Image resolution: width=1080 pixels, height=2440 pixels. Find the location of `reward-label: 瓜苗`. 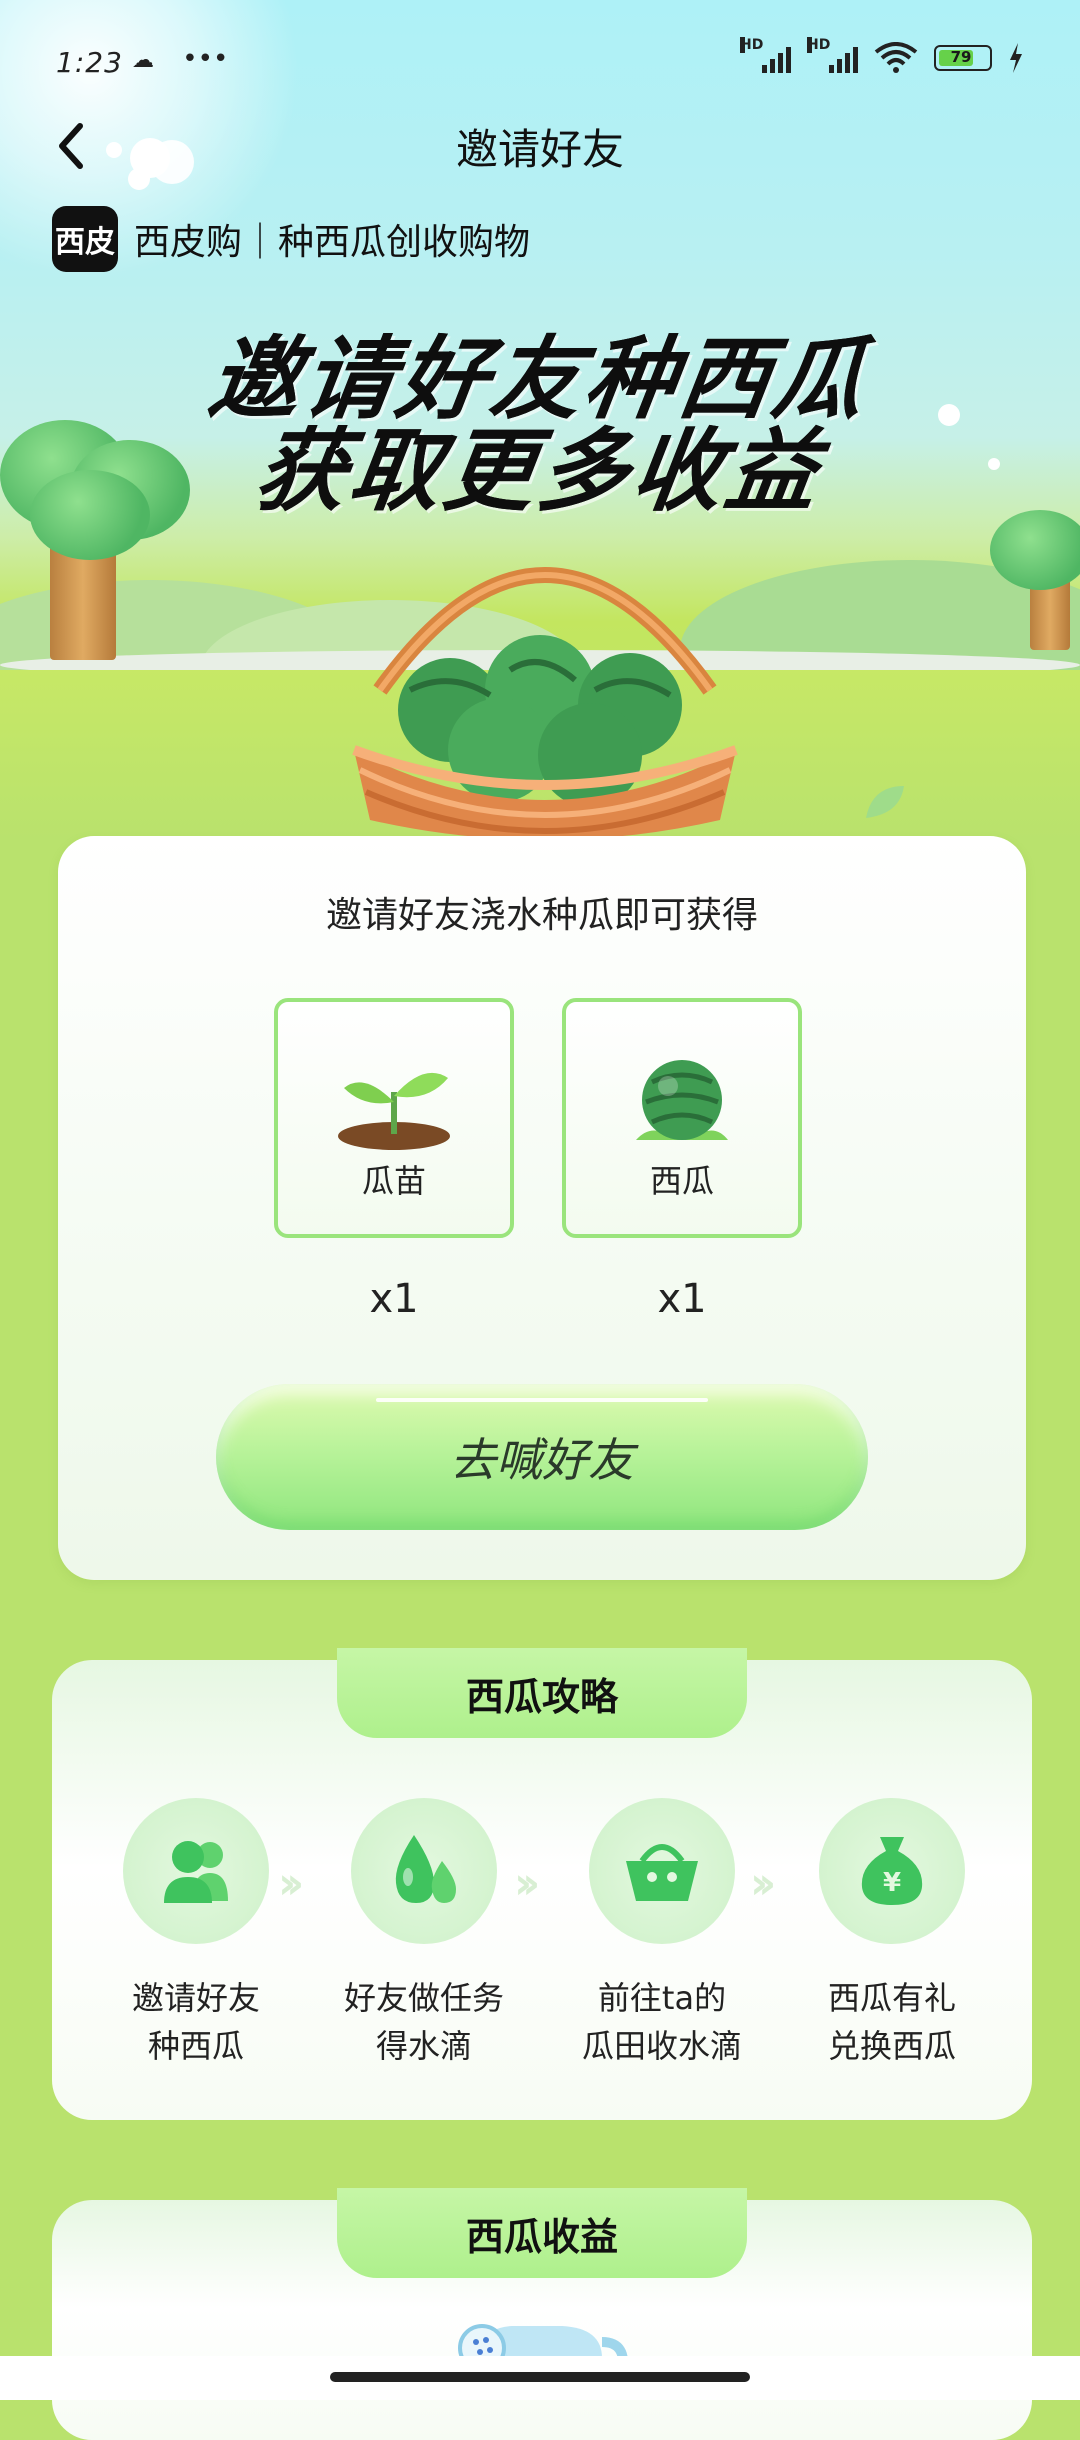

reward-label: 瓜苗 is located at coordinates (393, 1181).